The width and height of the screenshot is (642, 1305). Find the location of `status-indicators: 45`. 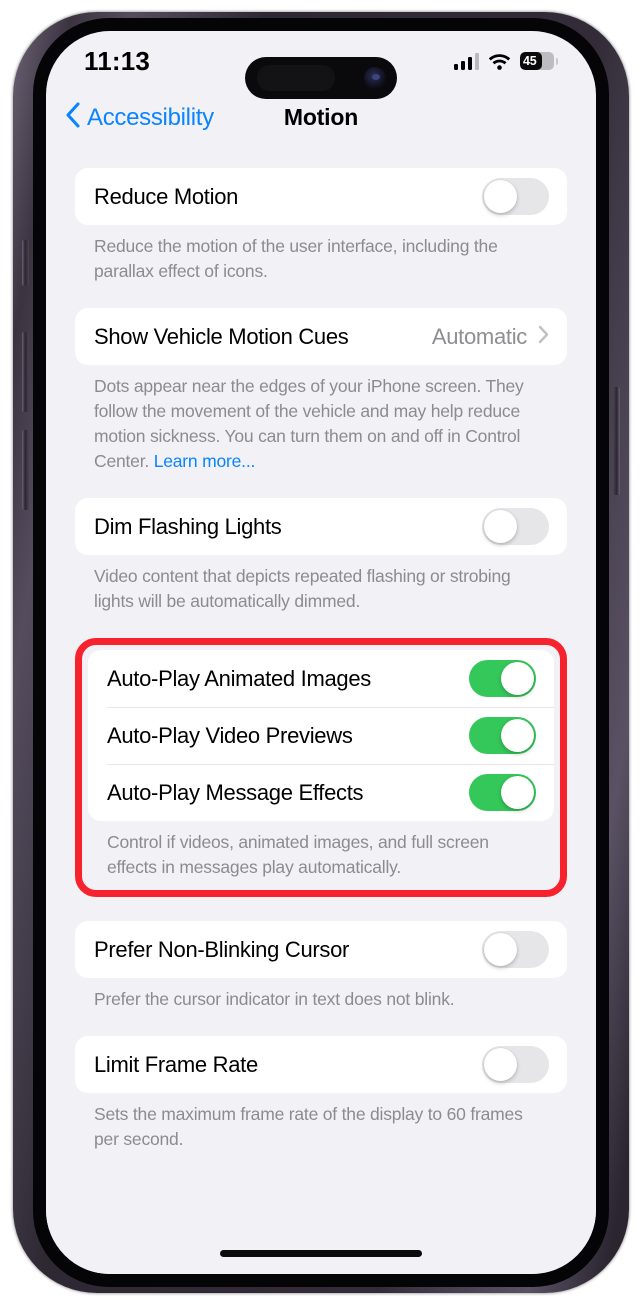

status-indicators: 45 is located at coordinates (505, 61).